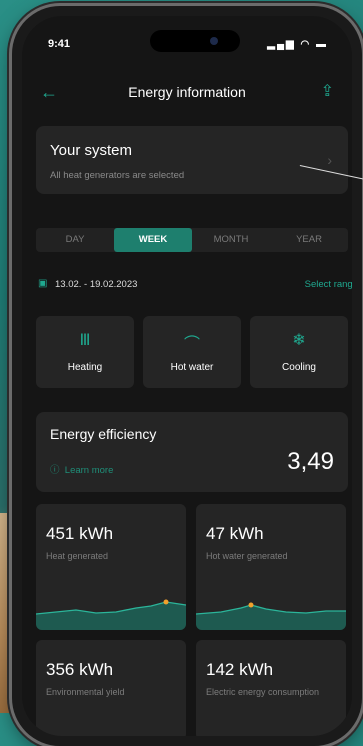 The image size is (363, 746). Describe the element at coordinates (55, 470) in the screenshot. I see `info-icon: ⓘ` at that location.